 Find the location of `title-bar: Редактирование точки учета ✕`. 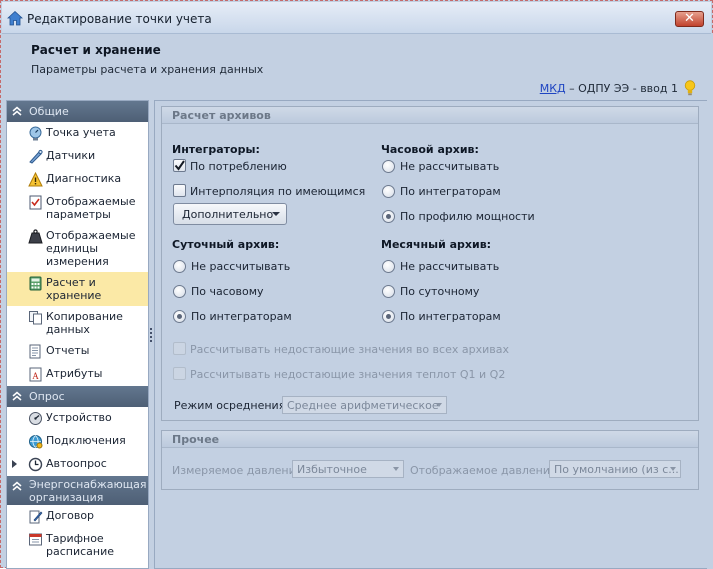

title-bar: Редактирование точки учета ✕ is located at coordinates (356, 18).